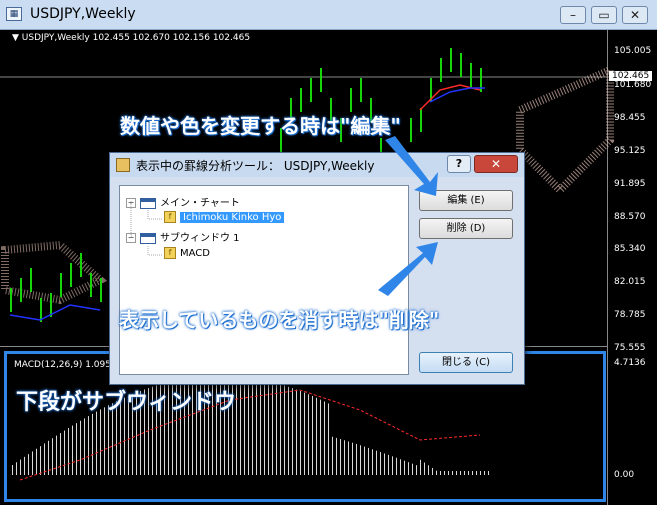  What do you see at coordinates (83, 14) in the screenshot?
I see `window-title: USDJPY,Weekly` at bounding box center [83, 14].